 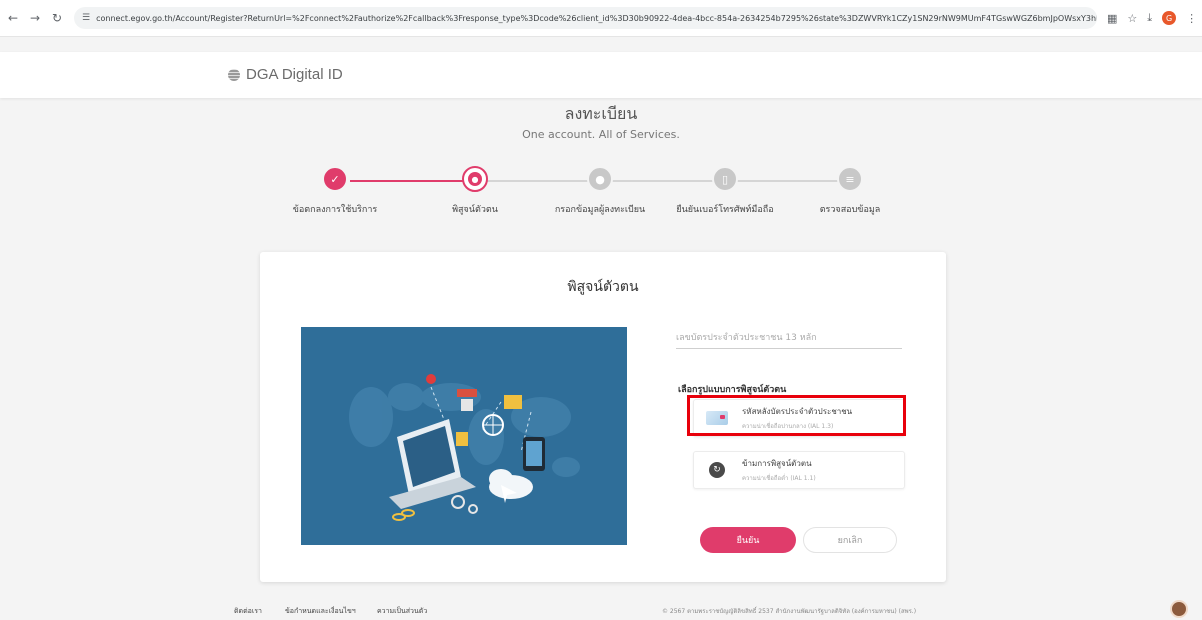 What do you see at coordinates (601, 75) in the screenshot?
I see `site-header: DGA Digital ID` at bounding box center [601, 75].